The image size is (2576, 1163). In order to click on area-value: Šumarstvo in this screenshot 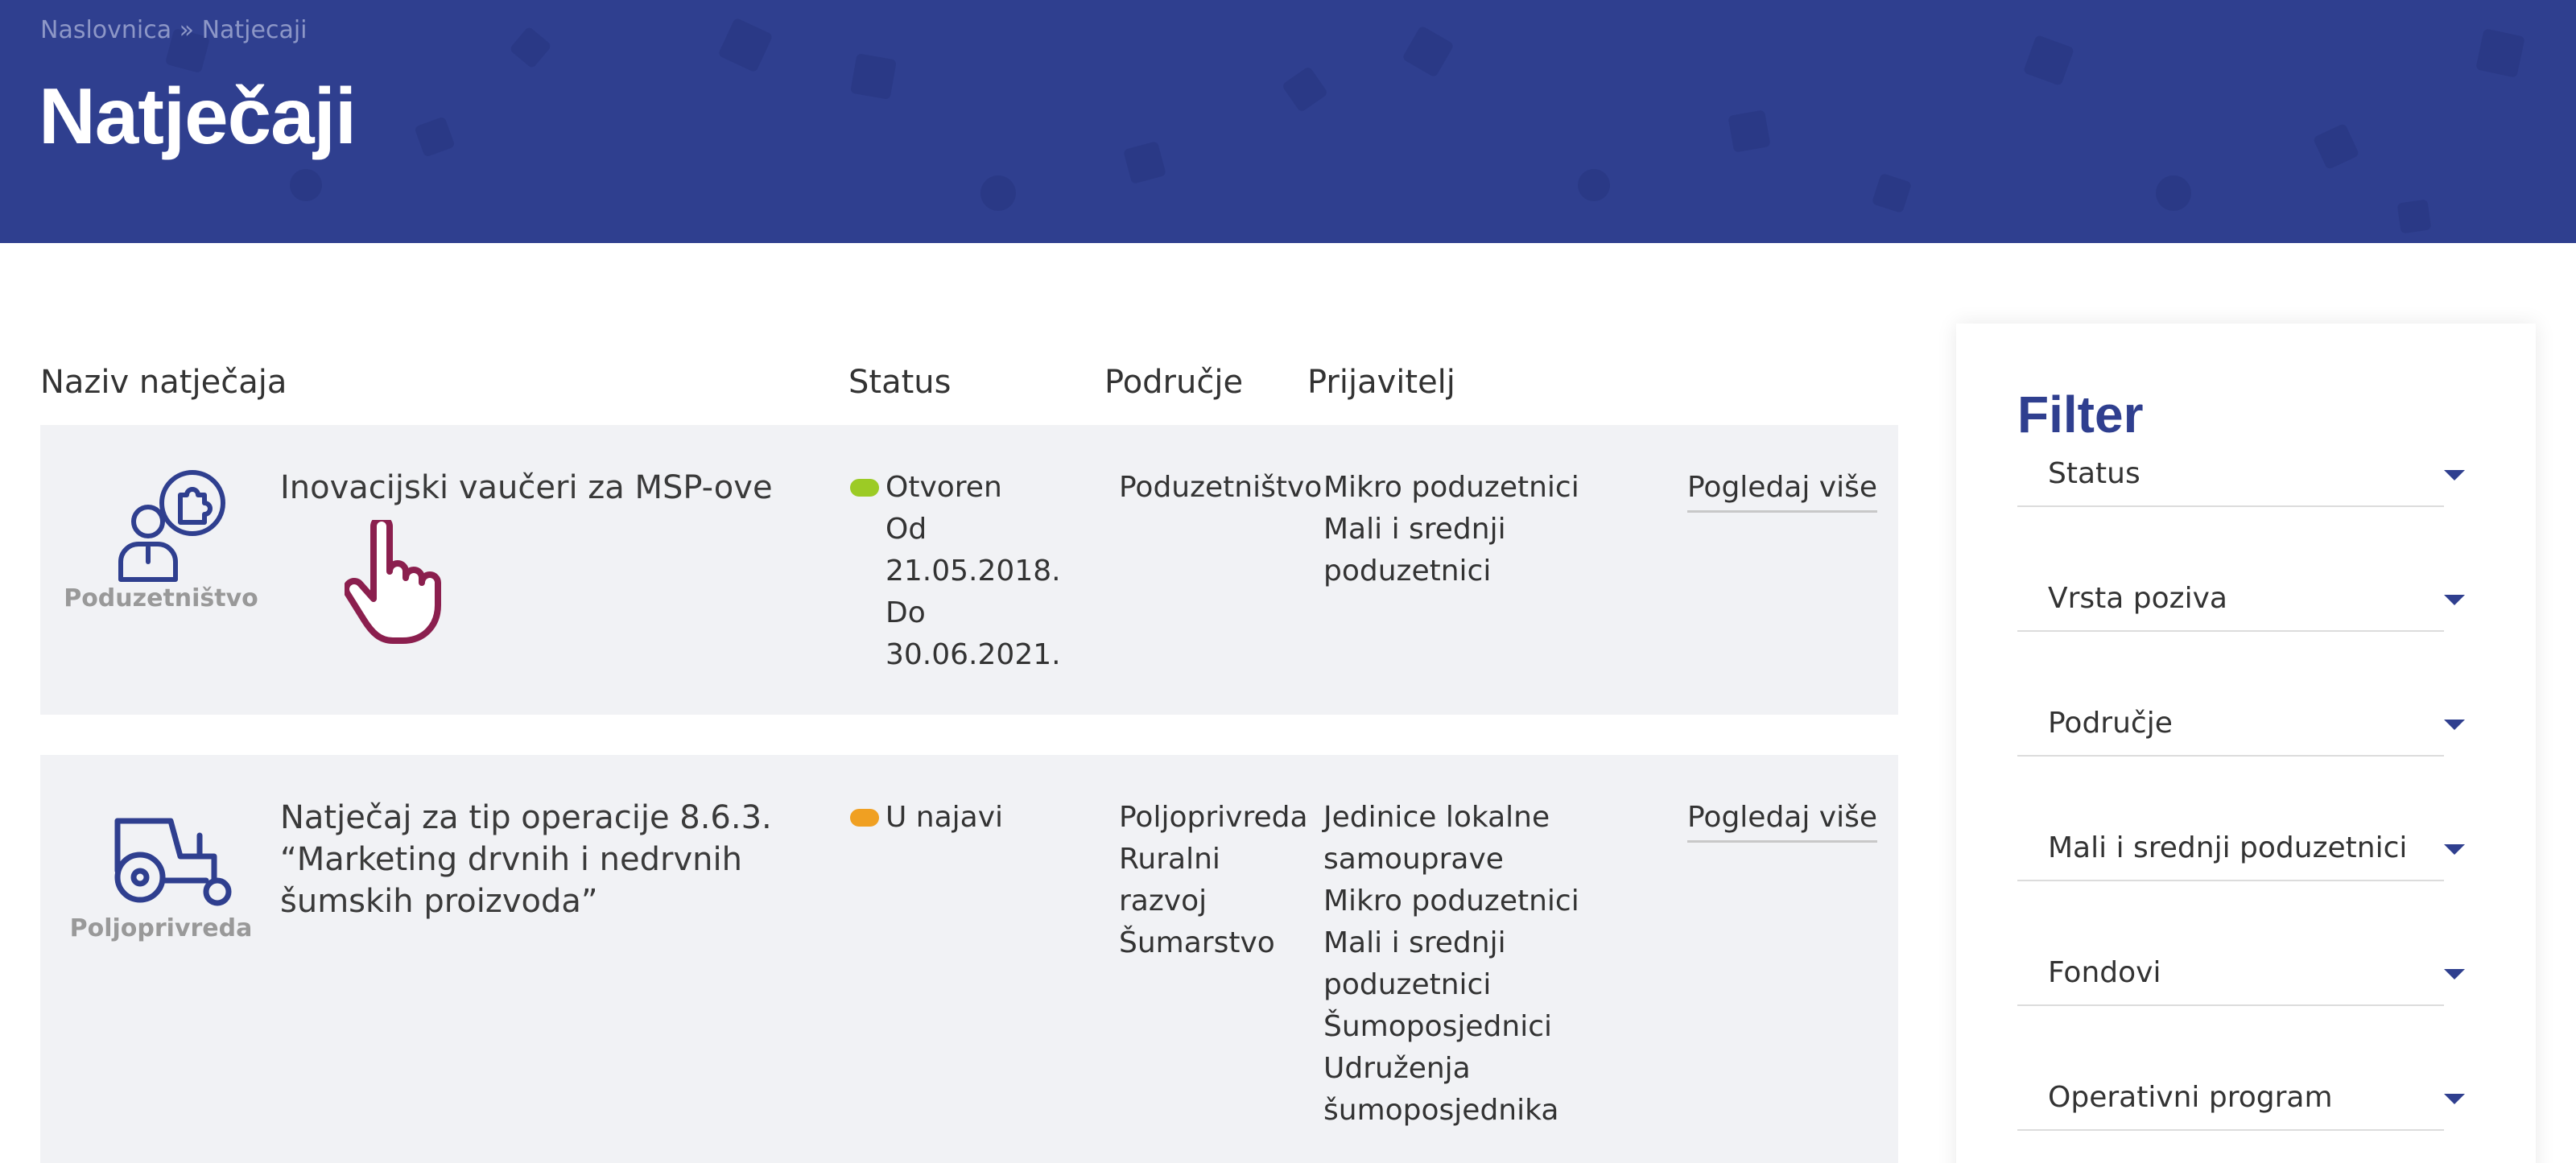, I will do `click(1197, 942)`.